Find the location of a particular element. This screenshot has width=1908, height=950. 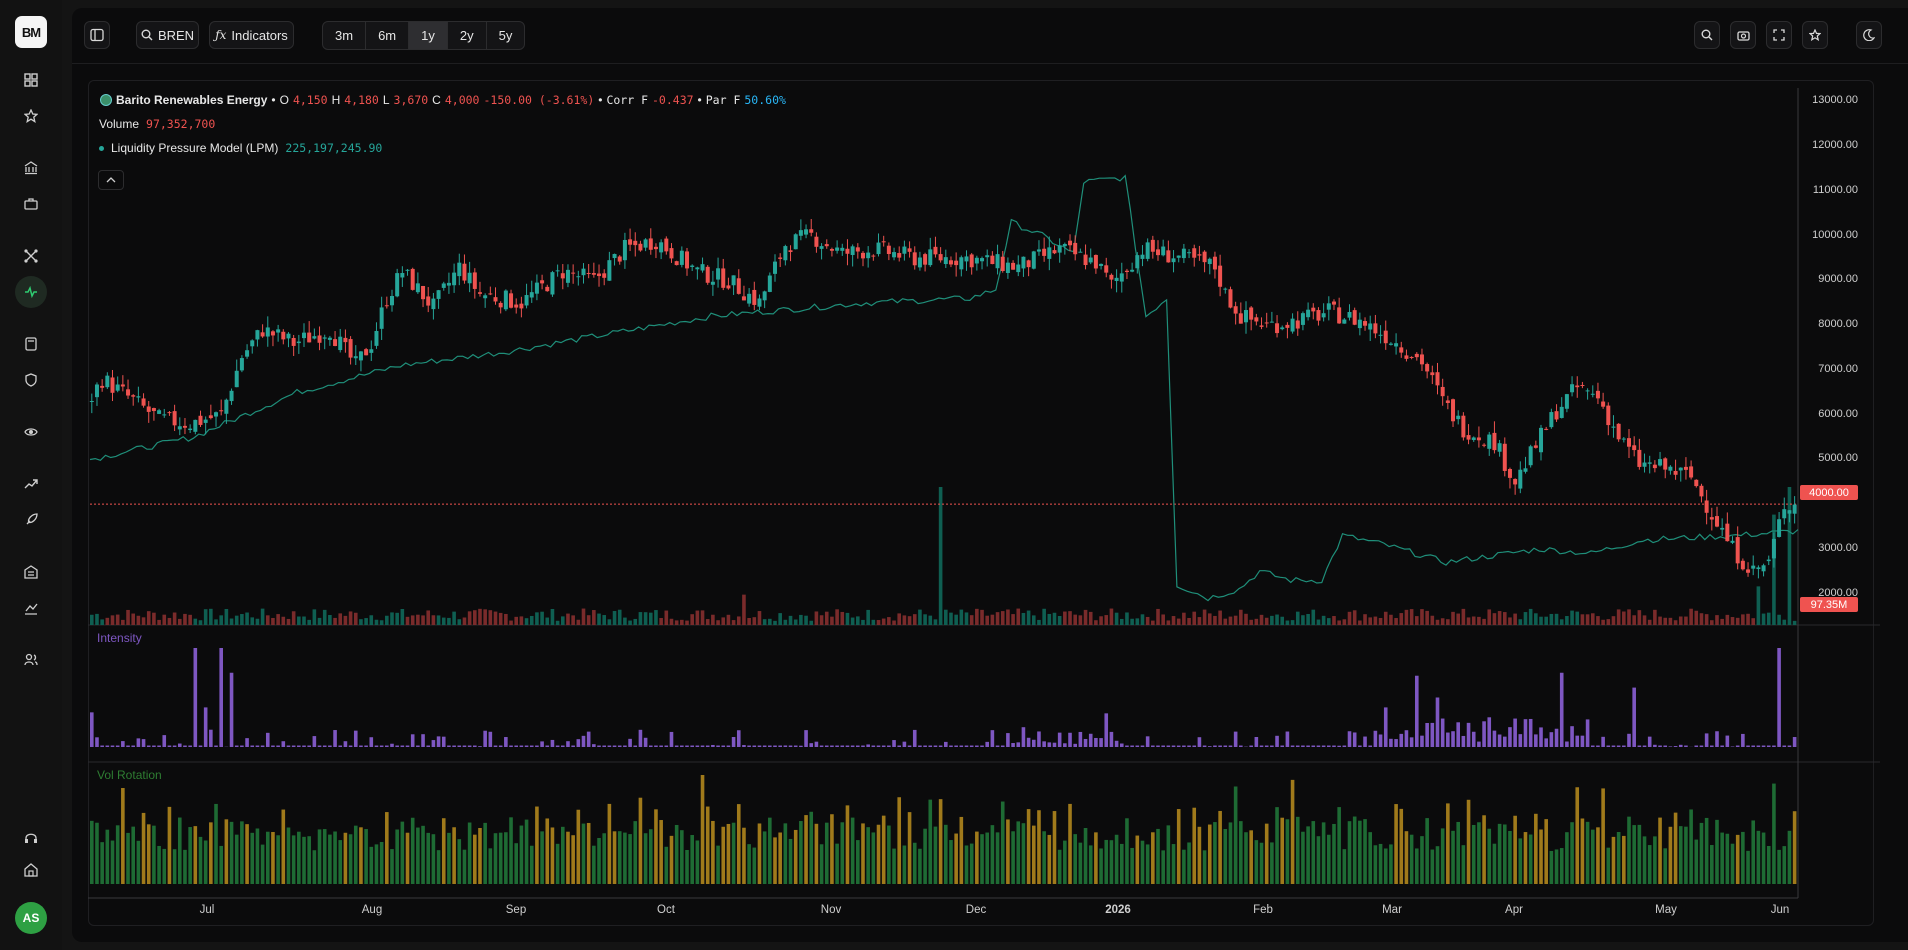

open-value: 4,150 is located at coordinates (310, 100).